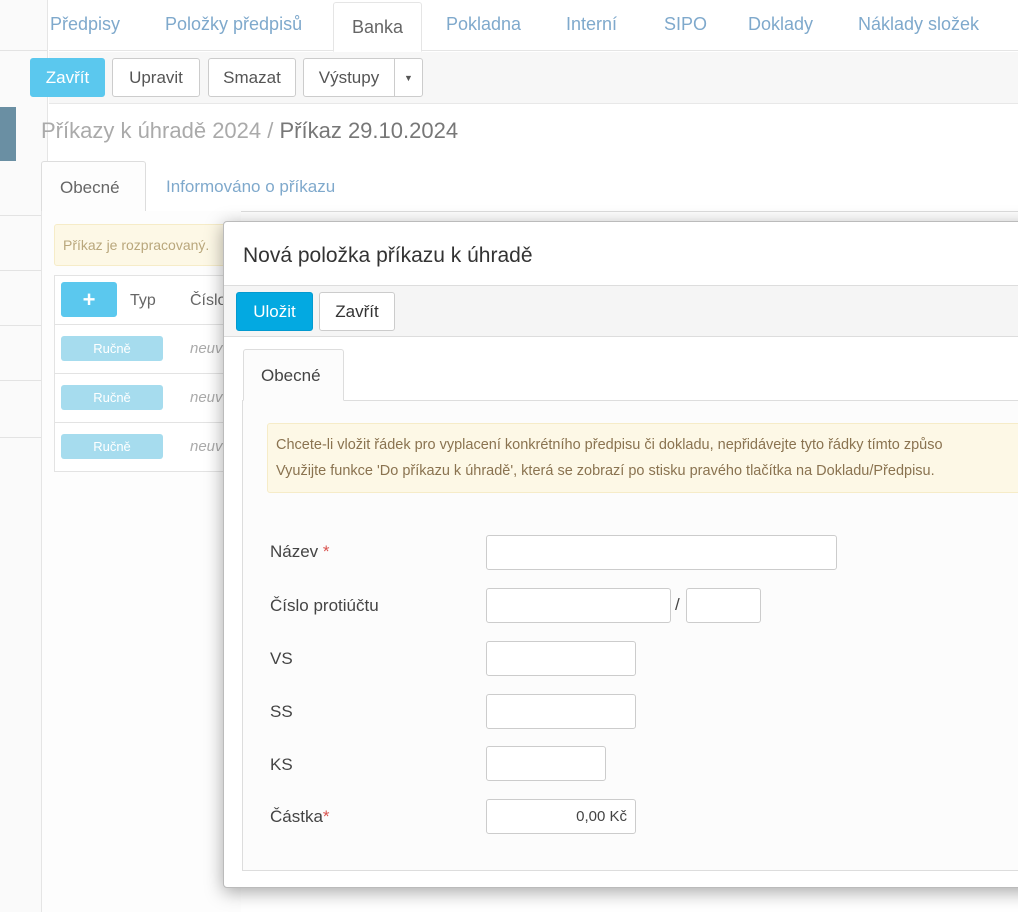  Describe the element at coordinates (723, 605) in the screenshot. I see `bank-code-input` at that location.